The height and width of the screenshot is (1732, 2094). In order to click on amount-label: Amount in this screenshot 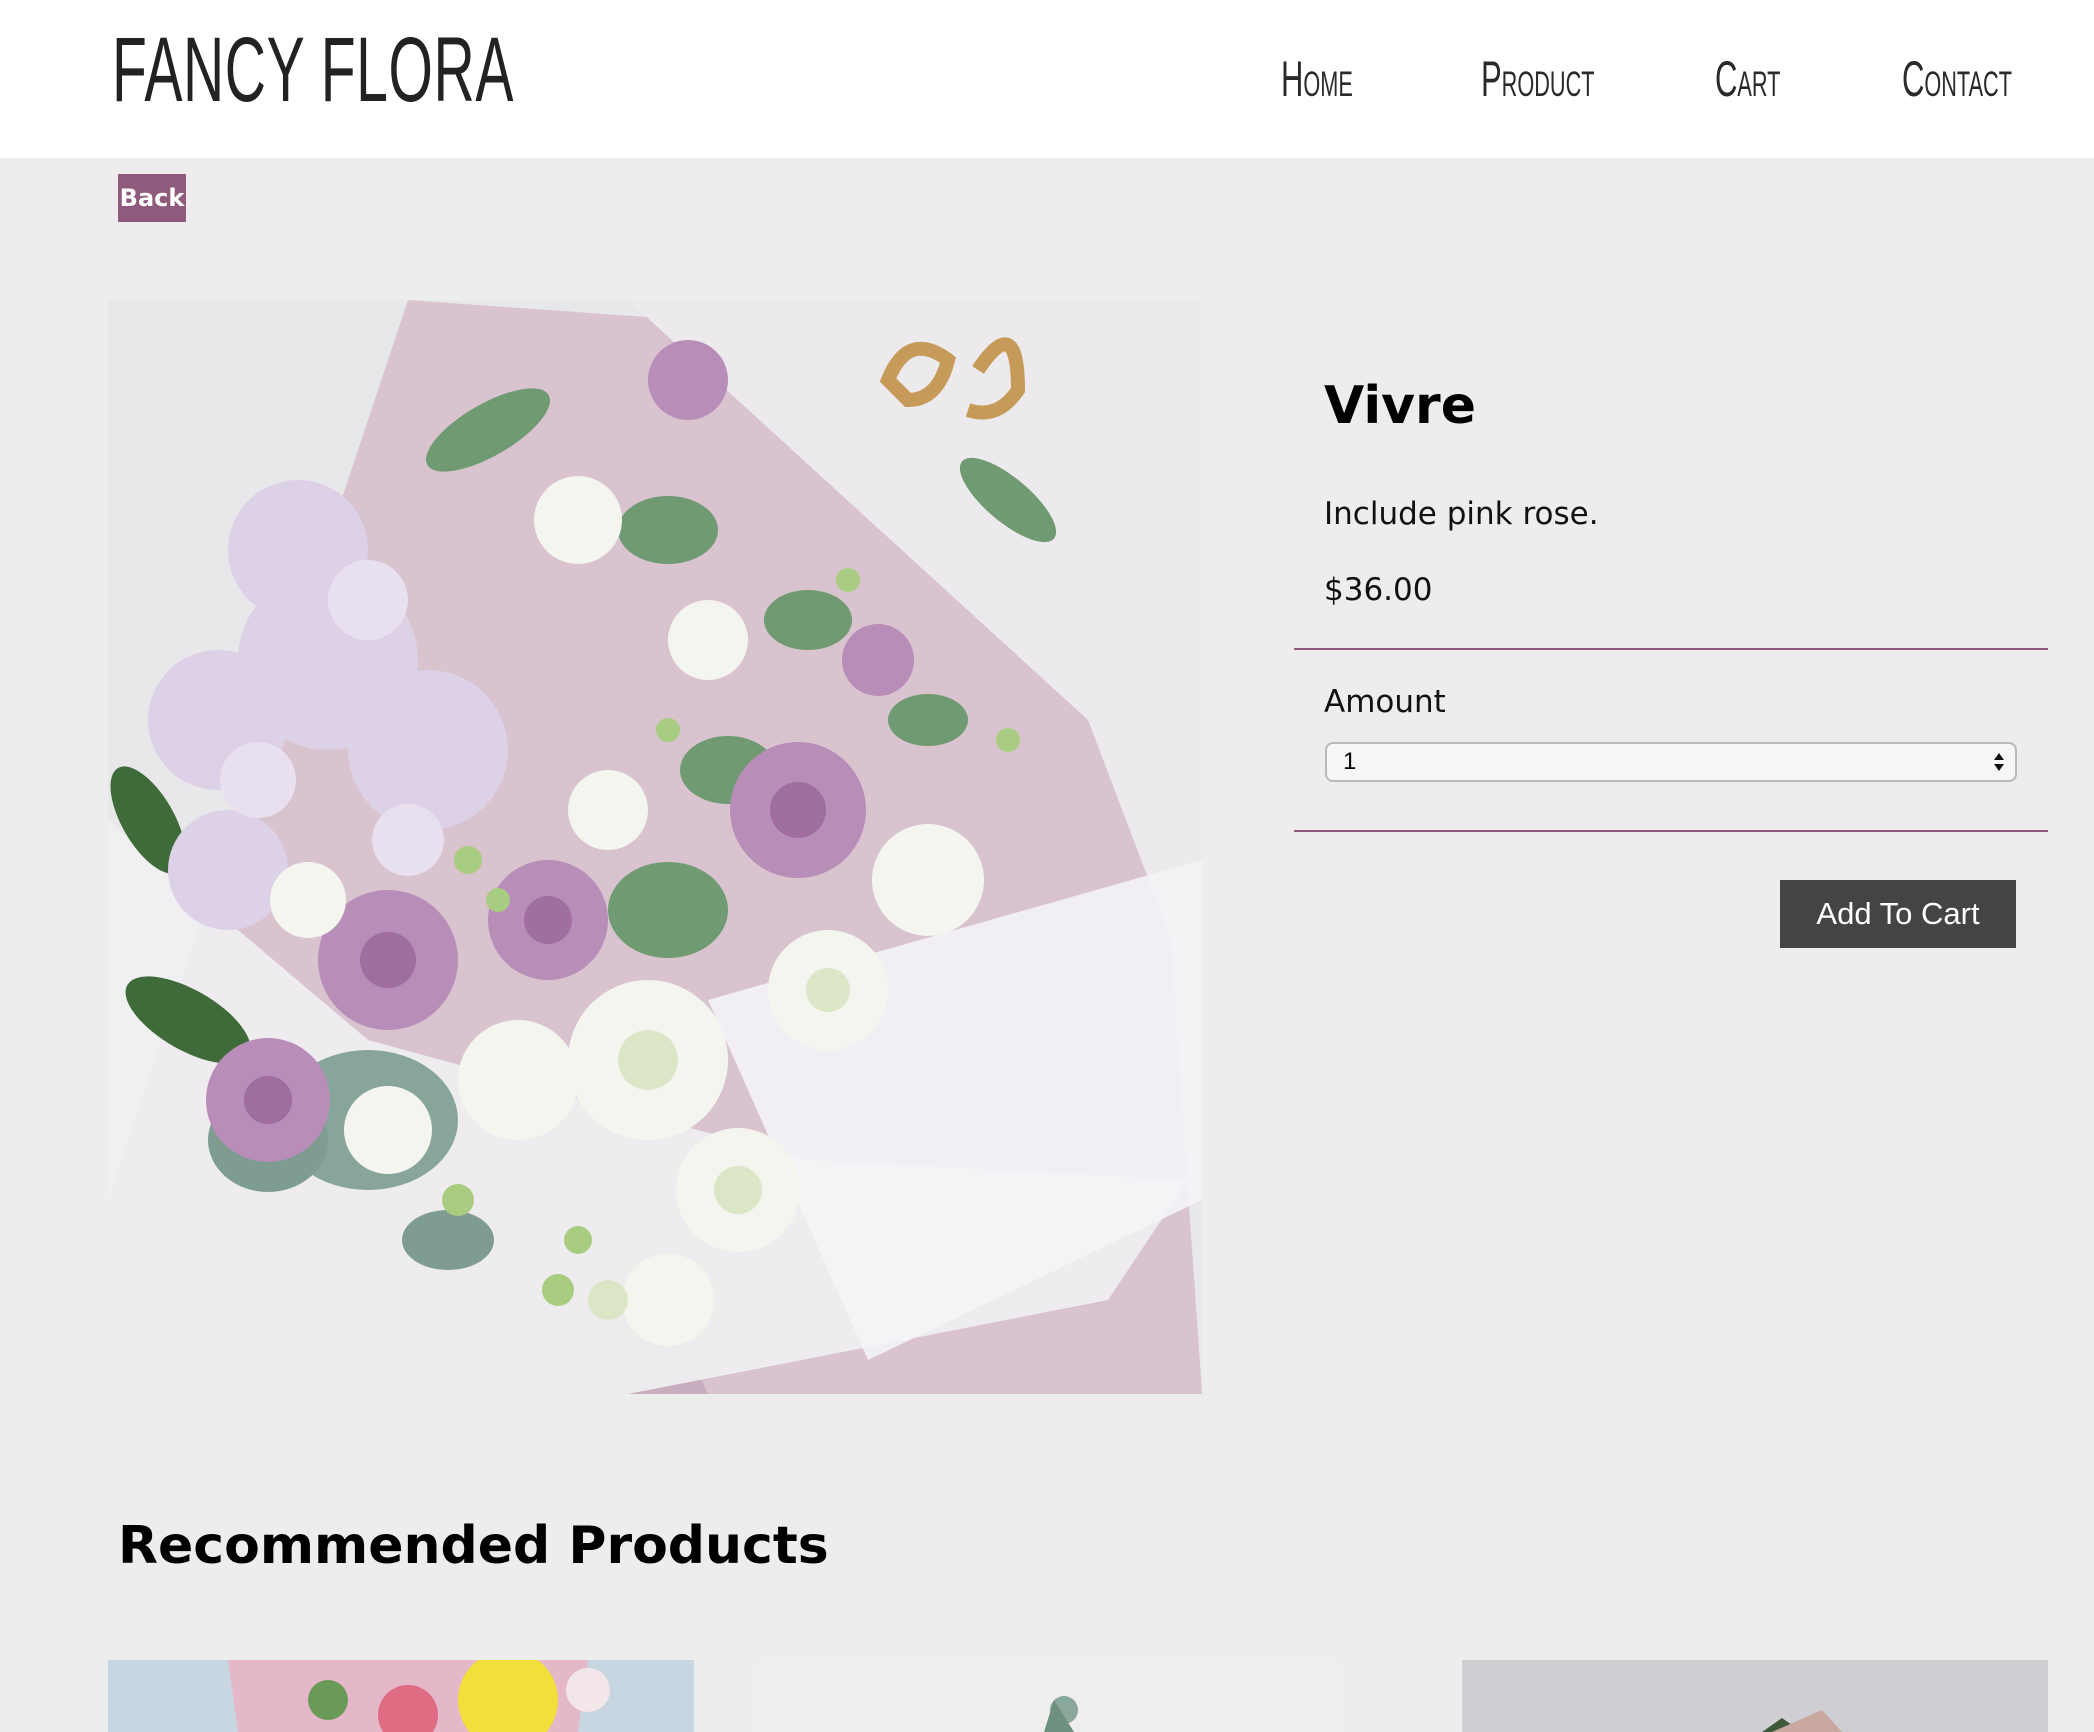, I will do `click(1385, 702)`.